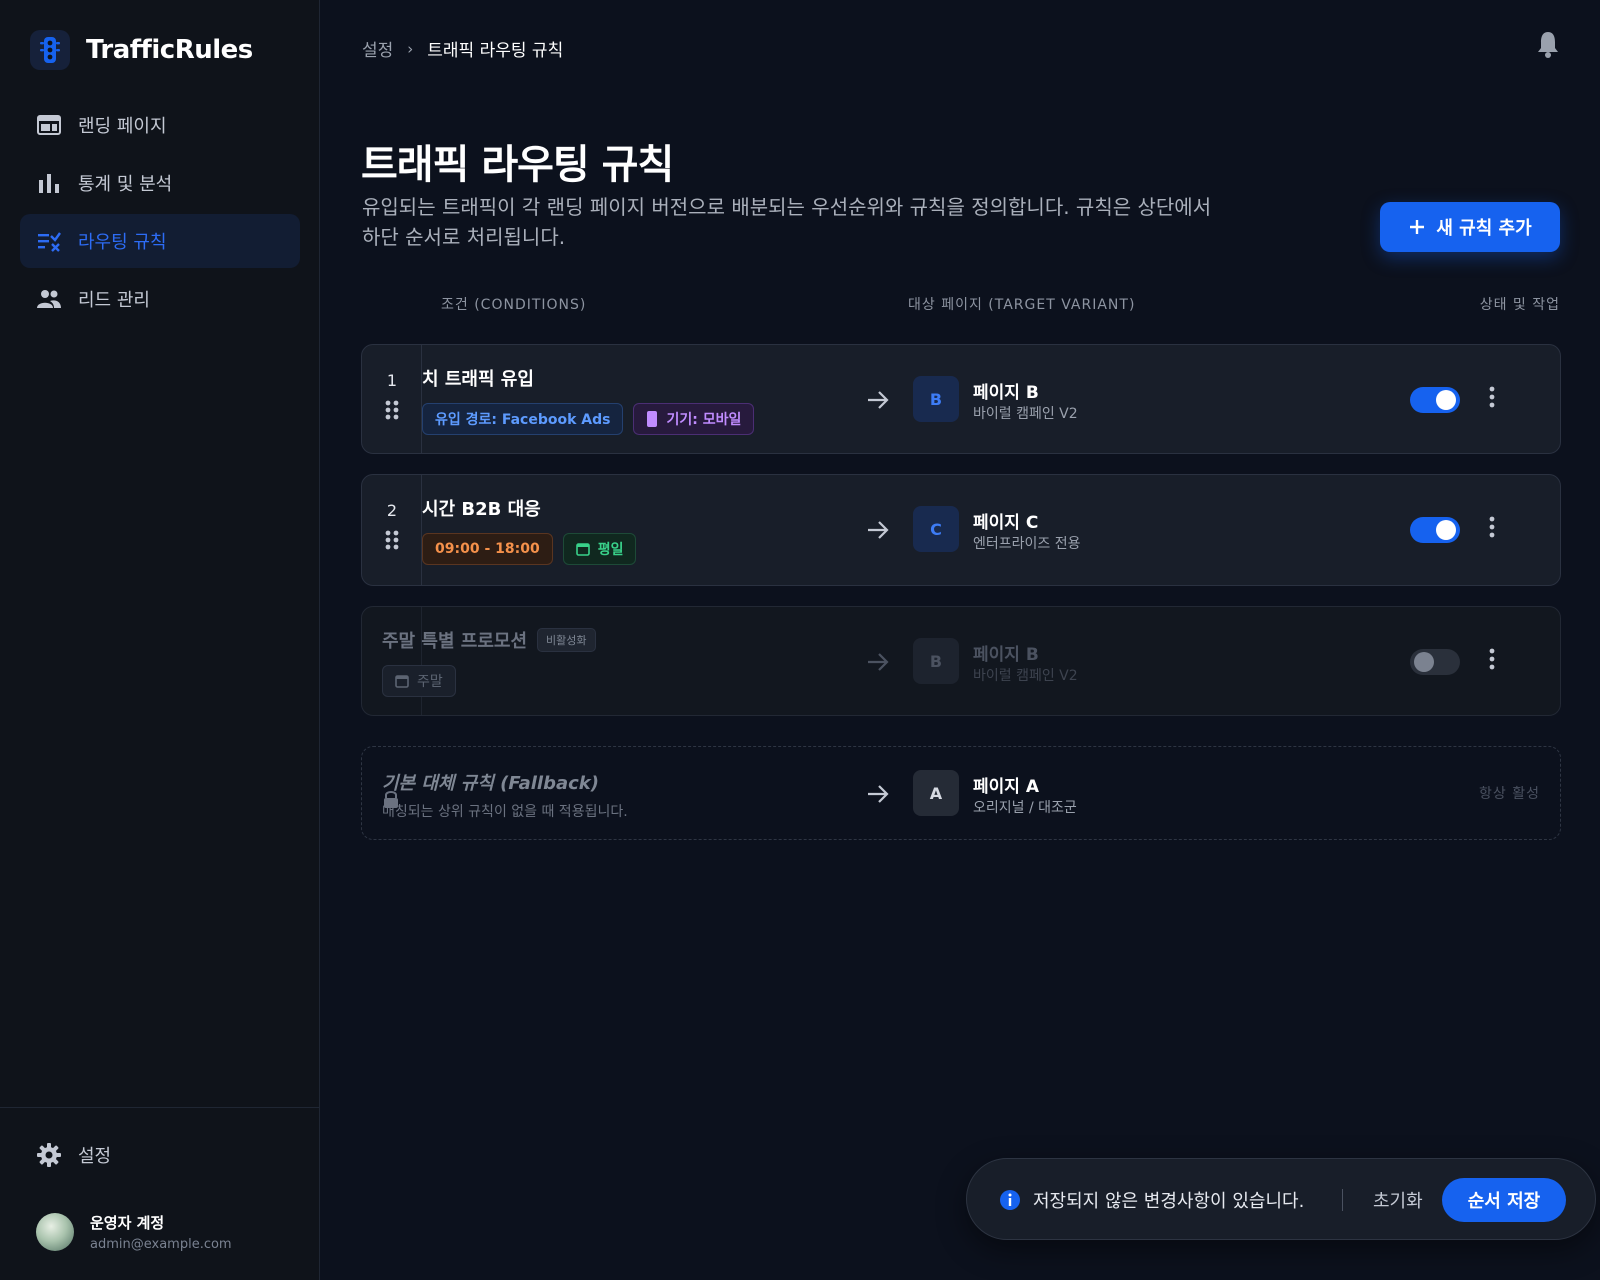  What do you see at coordinates (1417, 227) in the screenshot?
I see `plus-icon` at bounding box center [1417, 227].